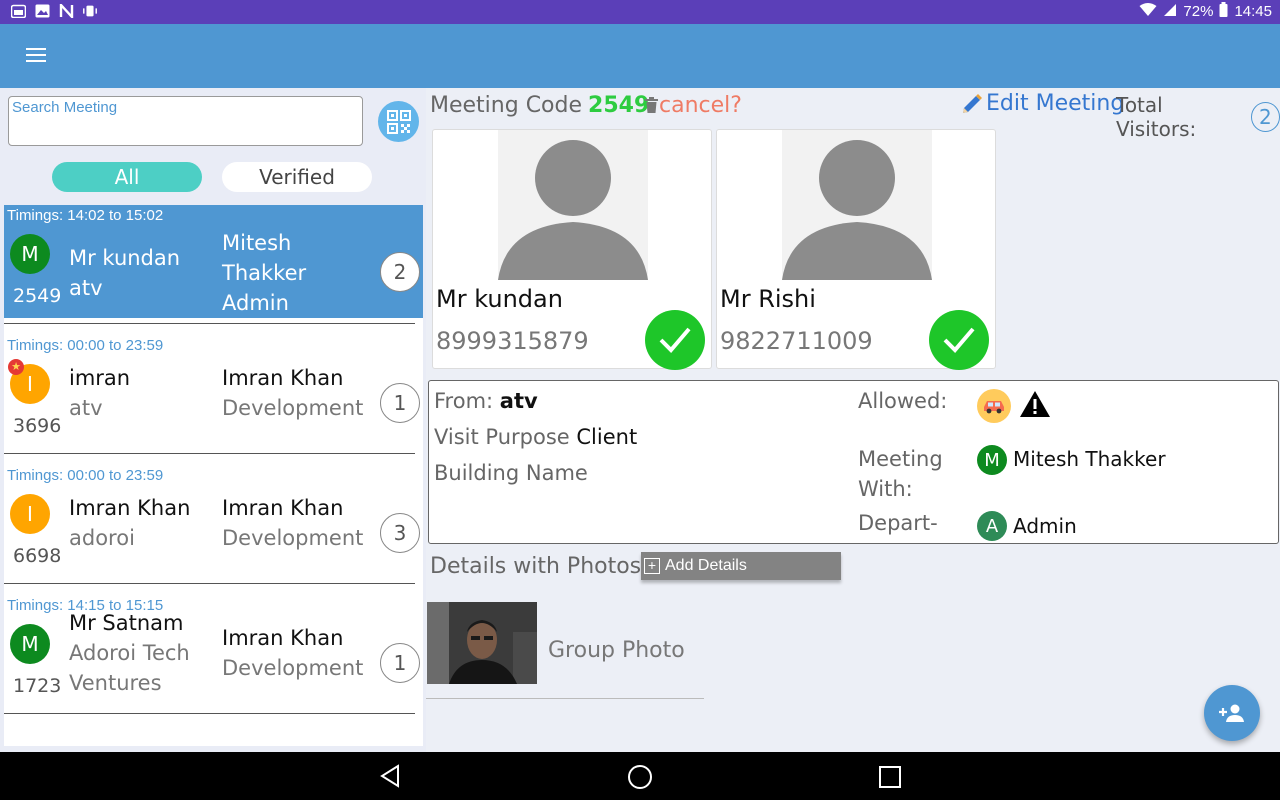 The image size is (1280, 800). I want to click on department-label: Depart-, so click(898, 523).